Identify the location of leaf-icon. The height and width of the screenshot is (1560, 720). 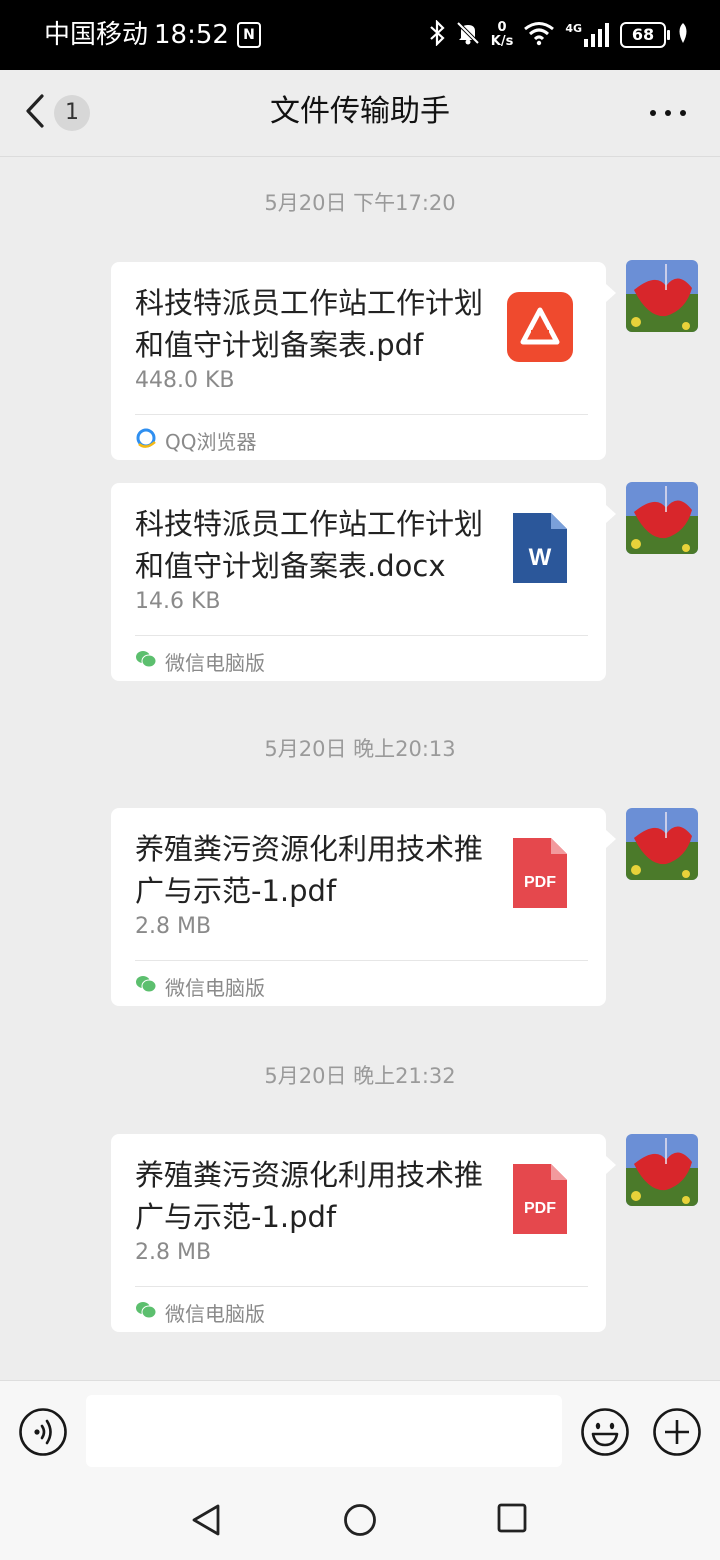
(683, 35).